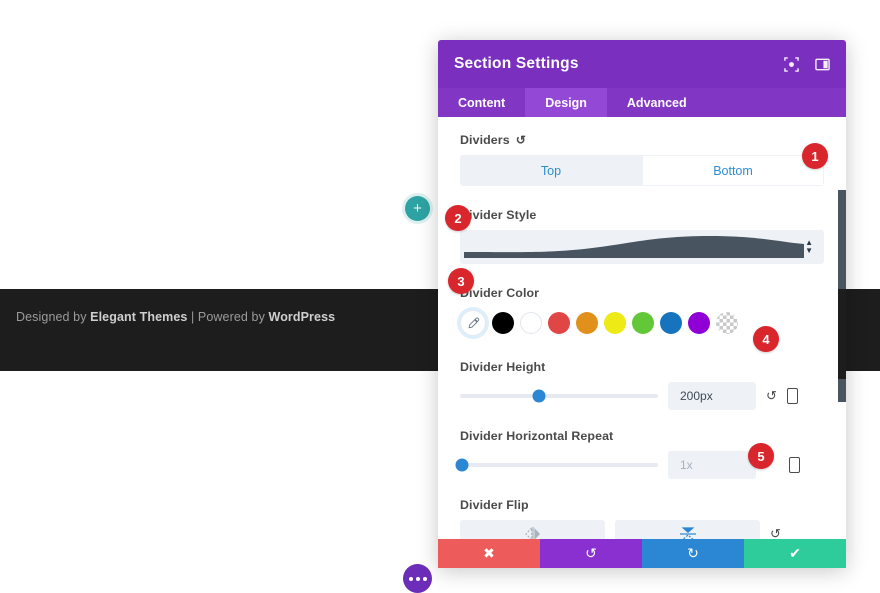 The image size is (880, 593). What do you see at coordinates (228, 317) in the screenshot?
I see `footer-separator: | Powered by` at bounding box center [228, 317].